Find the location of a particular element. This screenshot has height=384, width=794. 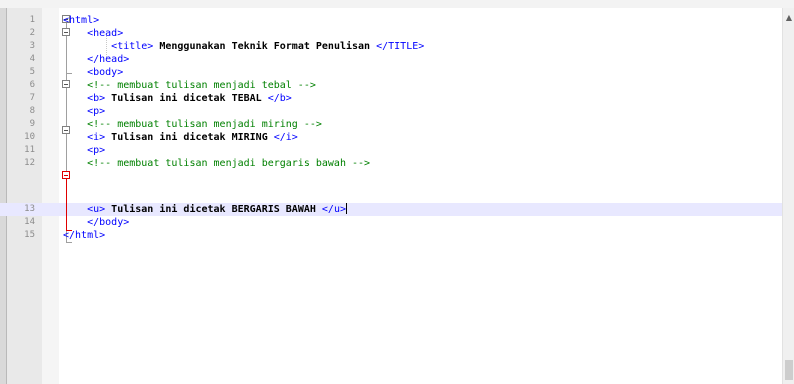

html-tag-token: <html> is located at coordinates (81, 20).